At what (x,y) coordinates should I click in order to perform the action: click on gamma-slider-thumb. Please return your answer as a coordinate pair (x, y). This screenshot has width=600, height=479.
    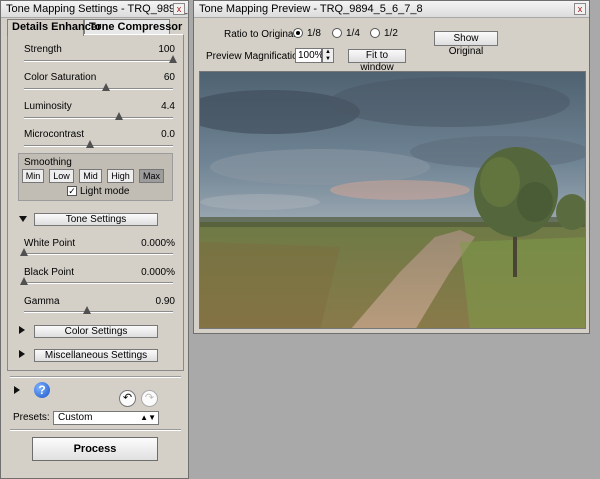
    Looking at the image, I should click on (86, 310).